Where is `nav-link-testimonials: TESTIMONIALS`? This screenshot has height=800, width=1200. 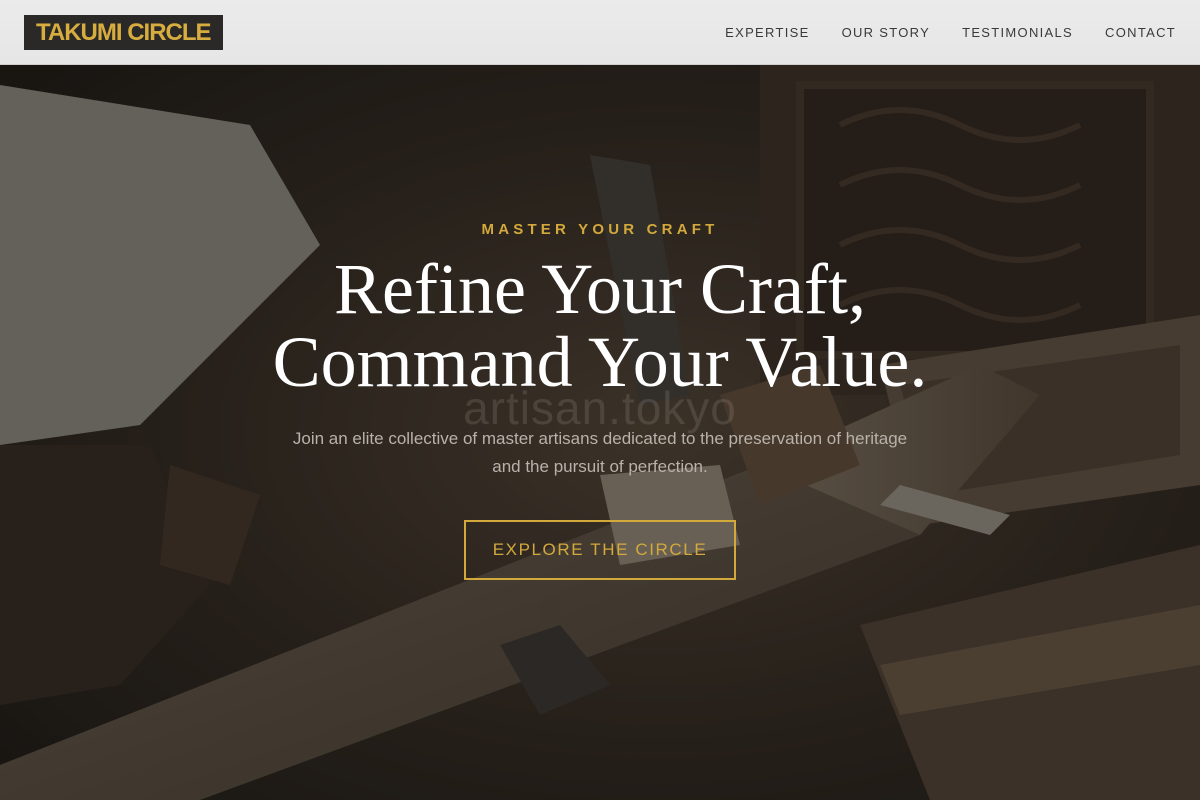 nav-link-testimonials: TESTIMONIALS is located at coordinates (1017, 32).